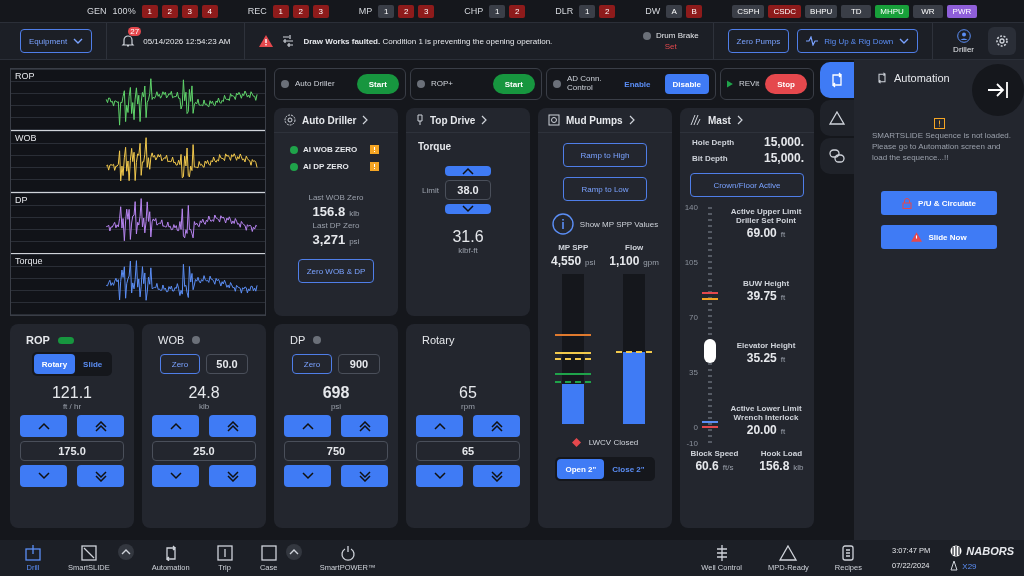  I want to click on ai-status-label: AI WOB ZERO, so click(331, 149).